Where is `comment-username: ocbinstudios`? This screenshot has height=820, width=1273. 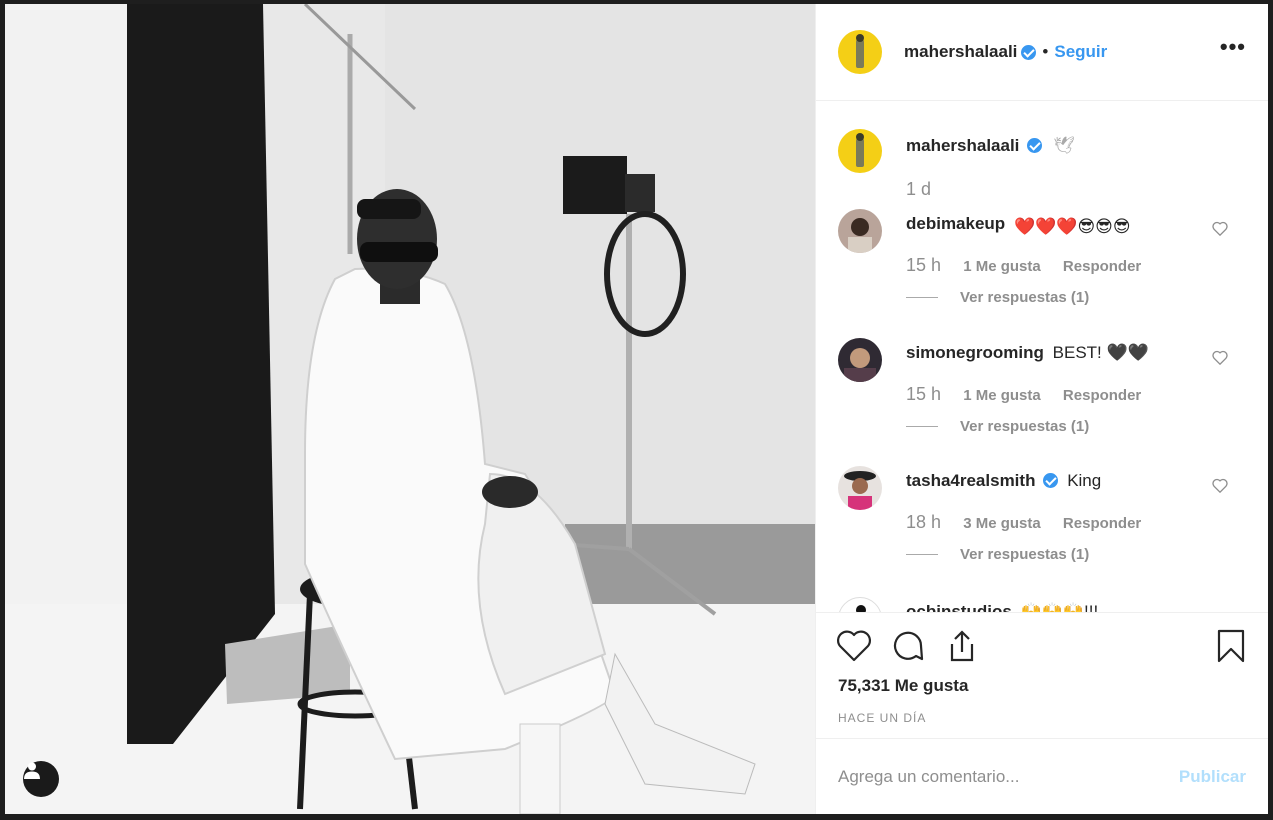
comment-username: ocbinstudios is located at coordinates (959, 607).